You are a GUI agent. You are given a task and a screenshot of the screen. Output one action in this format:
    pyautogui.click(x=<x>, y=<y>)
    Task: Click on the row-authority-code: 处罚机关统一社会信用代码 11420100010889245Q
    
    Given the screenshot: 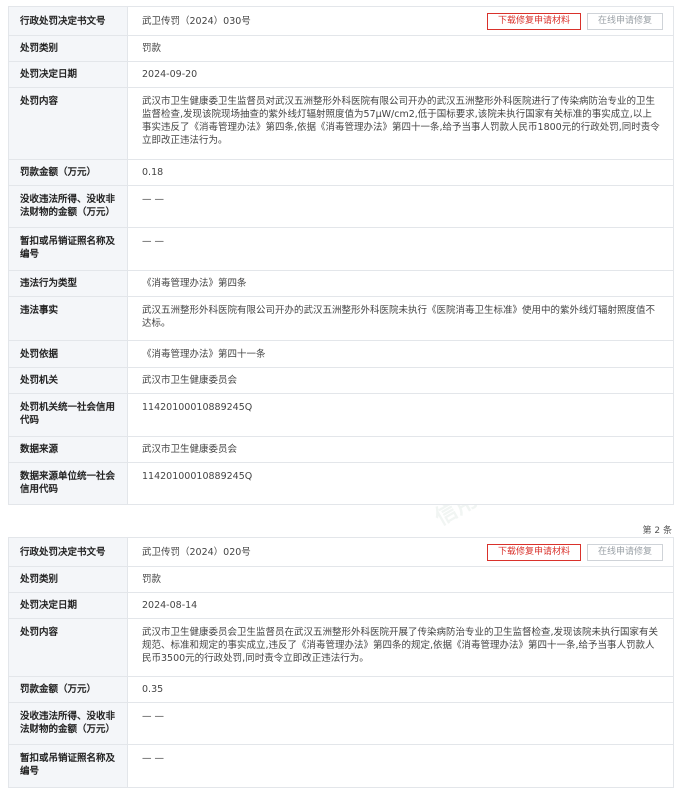 What is the action you would take?
    pyautogui.click(x=341, y=415)
    